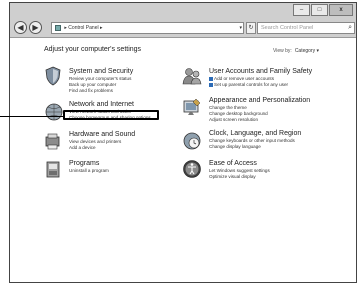  I want to click on parental-controls-text: Set up parental controls for any user, so click(251, 84).